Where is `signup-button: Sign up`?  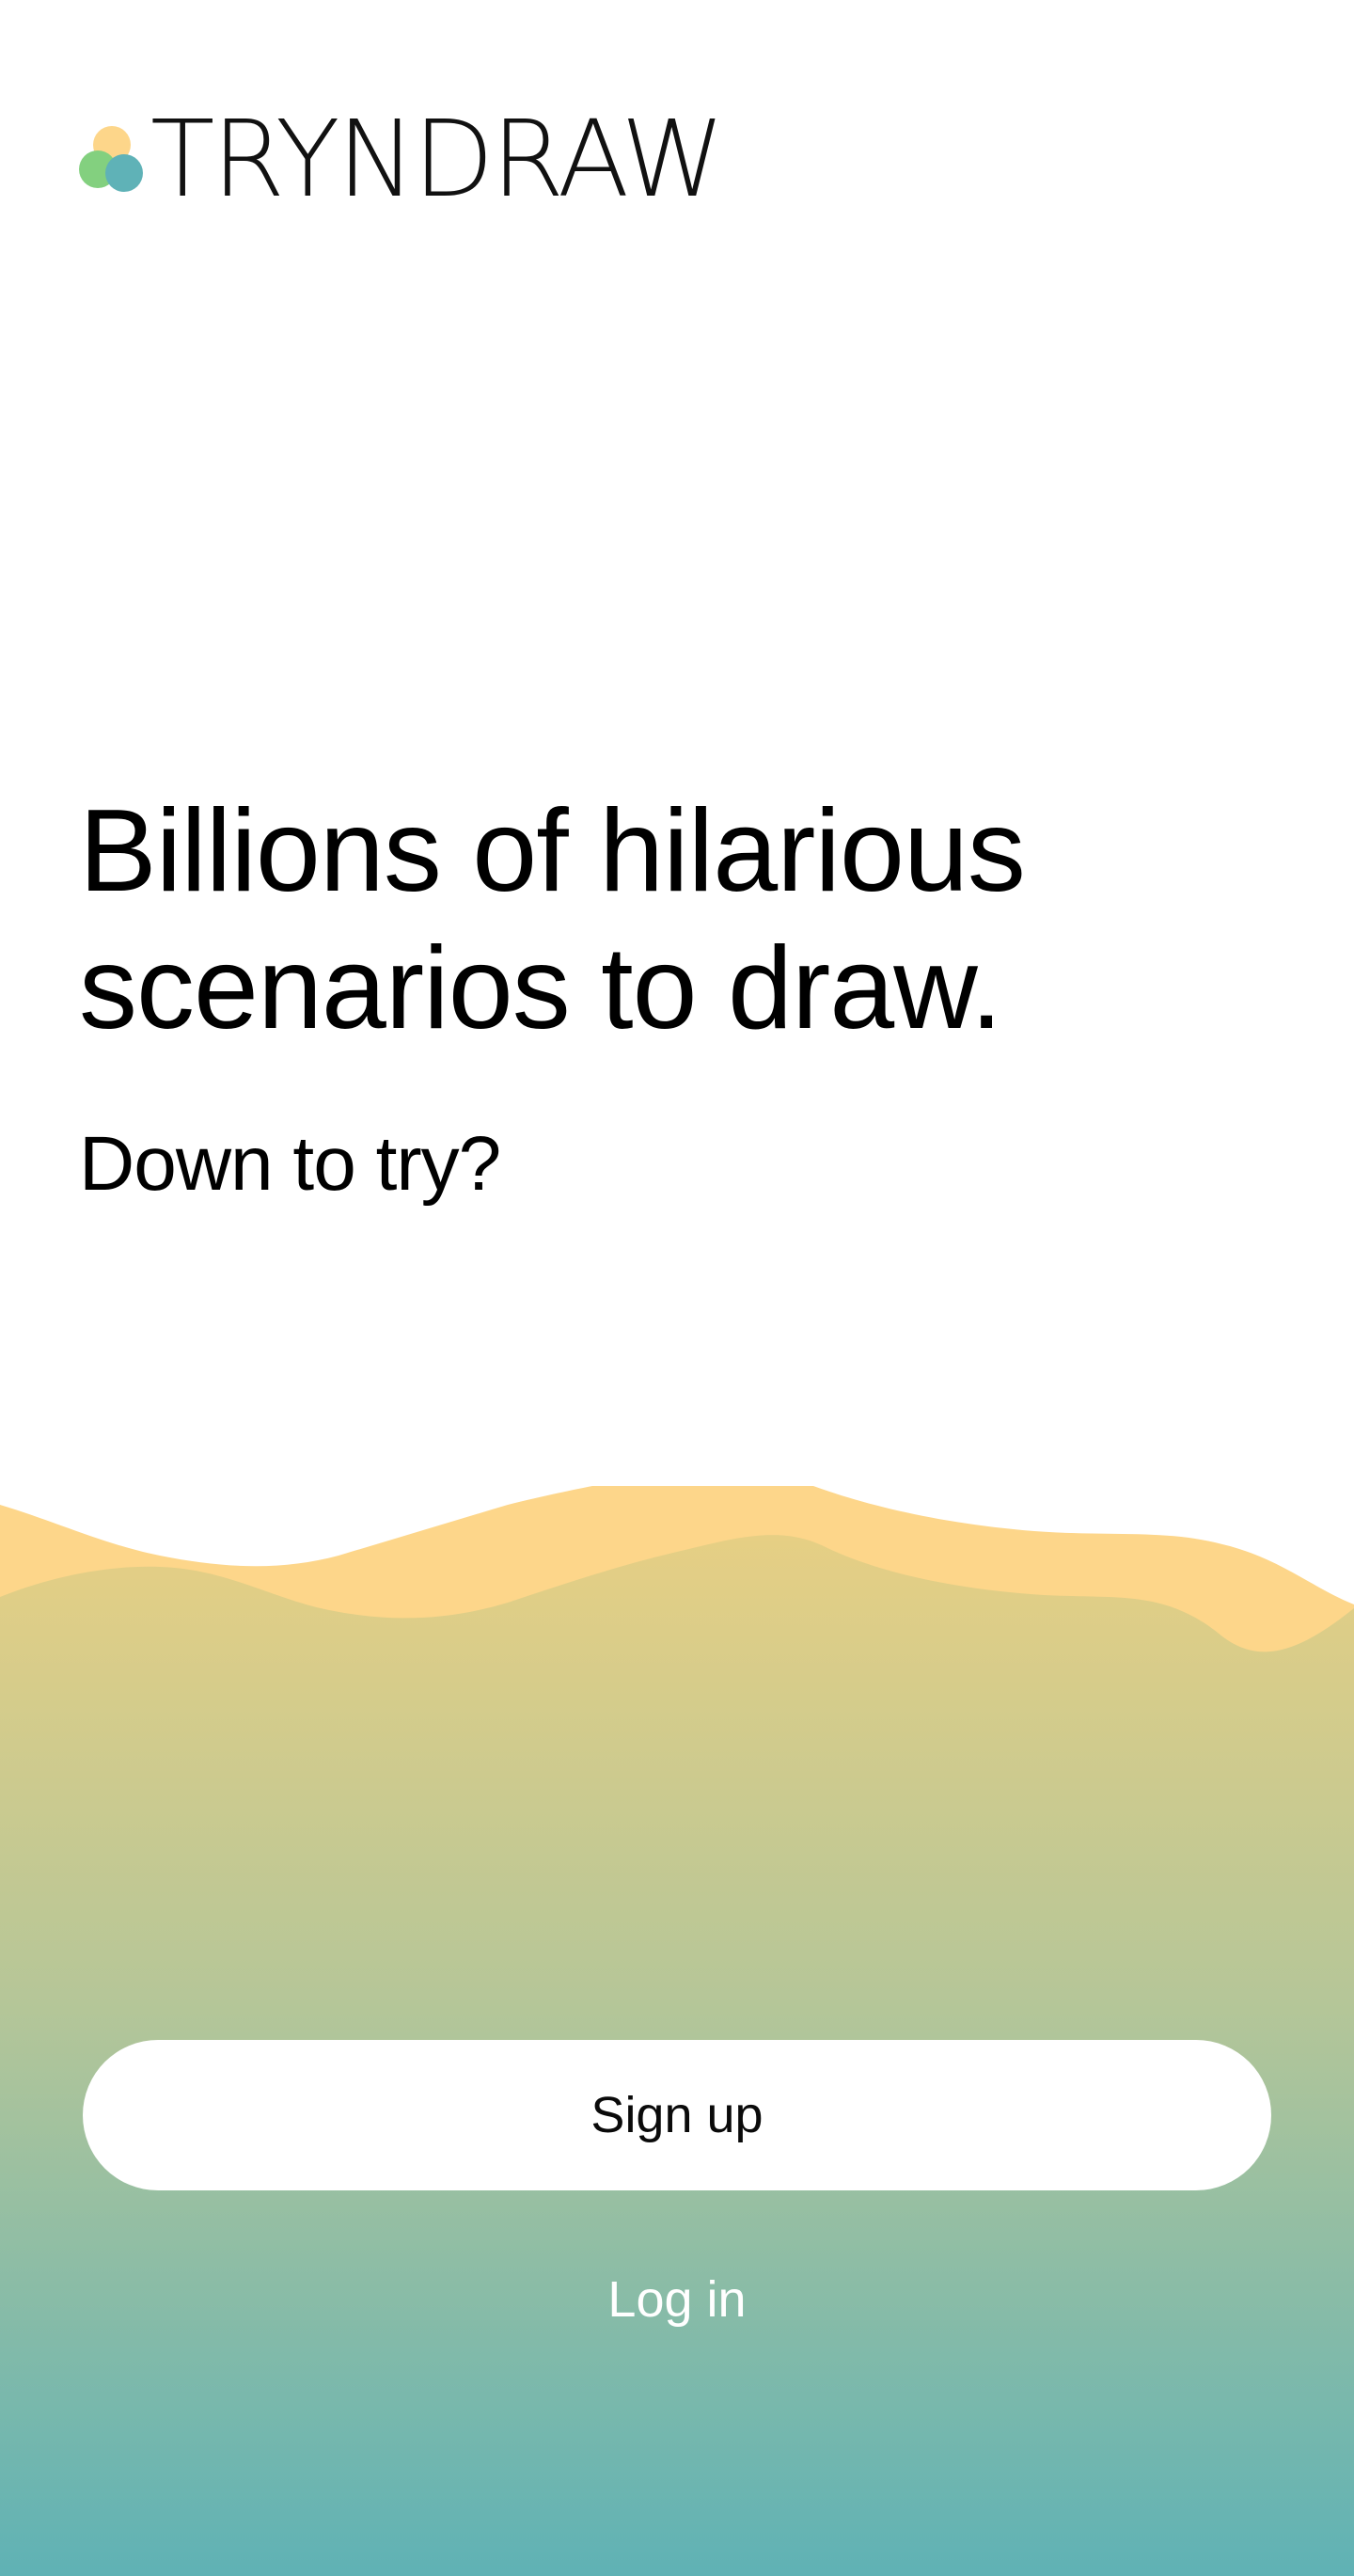 signup-button: Sign up is located at coordinates (677, 2115).